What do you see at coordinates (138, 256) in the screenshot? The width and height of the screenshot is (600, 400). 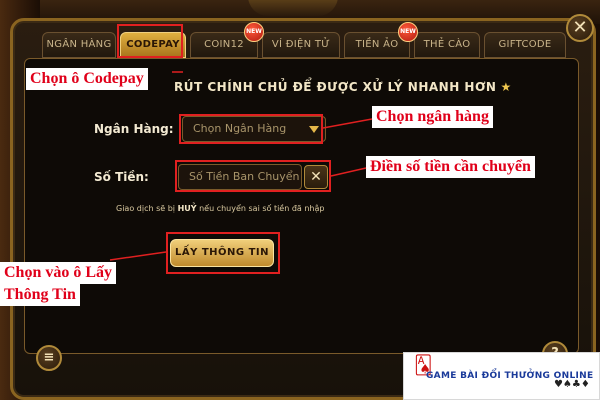 I see `leader-fetch` at bounding box center [138, 256].